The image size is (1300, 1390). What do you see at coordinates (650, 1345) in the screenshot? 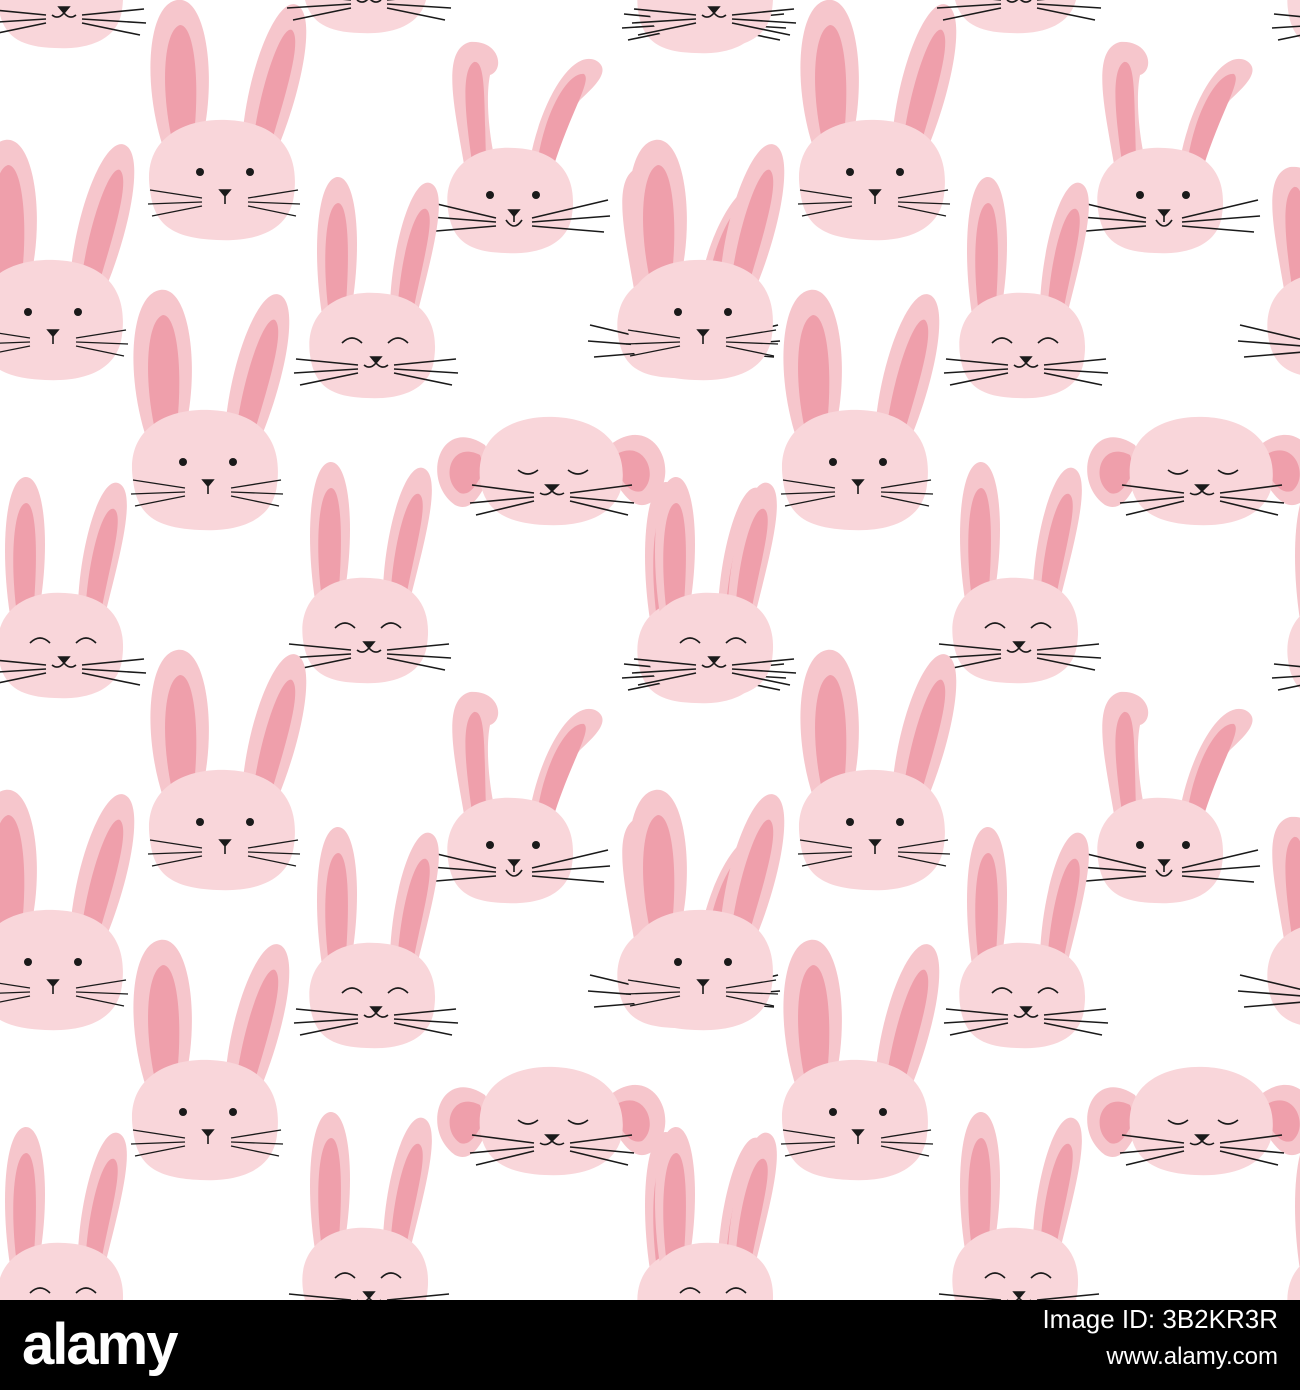
I see `watermark-footer: alamy Image ID: 3B2KR3R www.alamy.com` at bounding box center [650, 1345].